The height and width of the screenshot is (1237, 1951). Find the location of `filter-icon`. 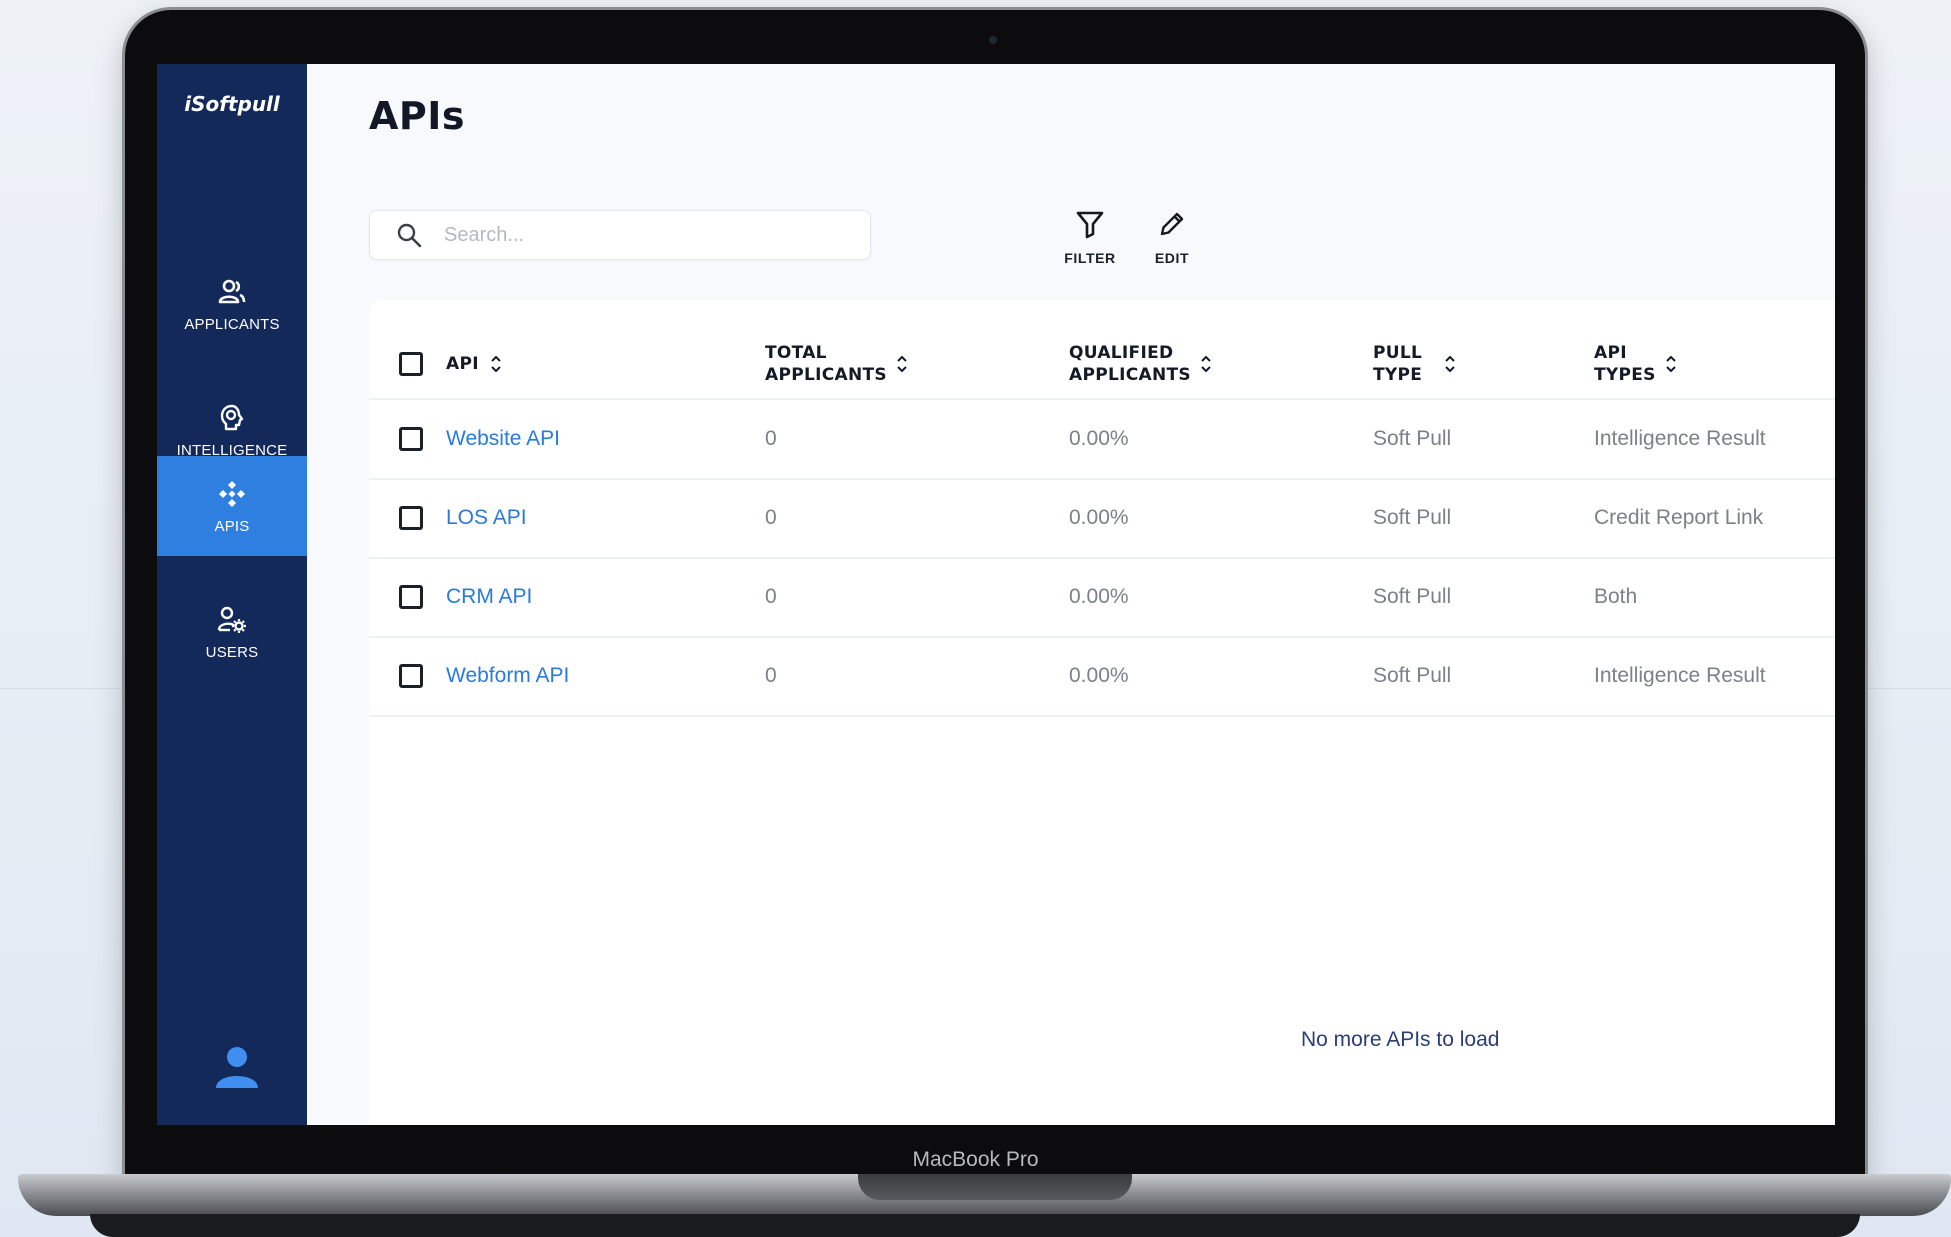

filter-icon is located at coordinates (1090, 225).